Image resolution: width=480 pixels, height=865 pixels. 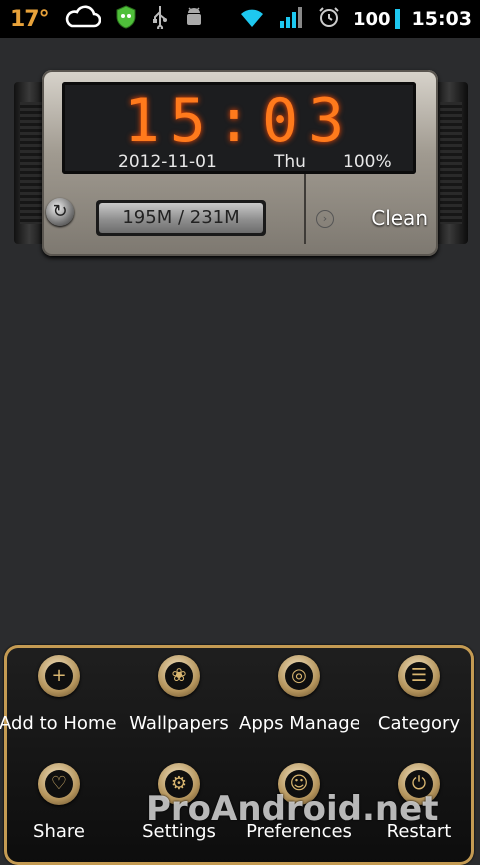 What do you see at coordinates (299, 676) in the screenshot?
I see `target-icon: ◎` at bounding box center [299, 676].